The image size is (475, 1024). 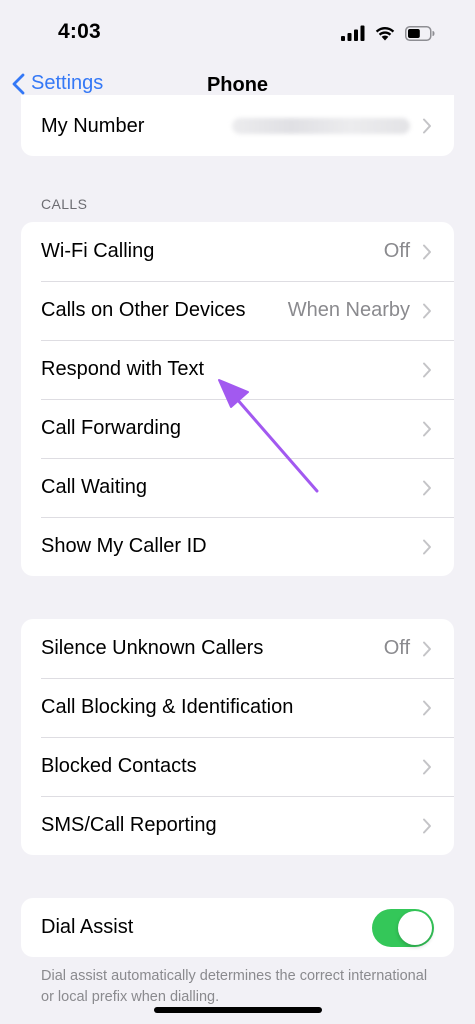 I want to click on status-bar: 4:03, so click(x=237, y=32).